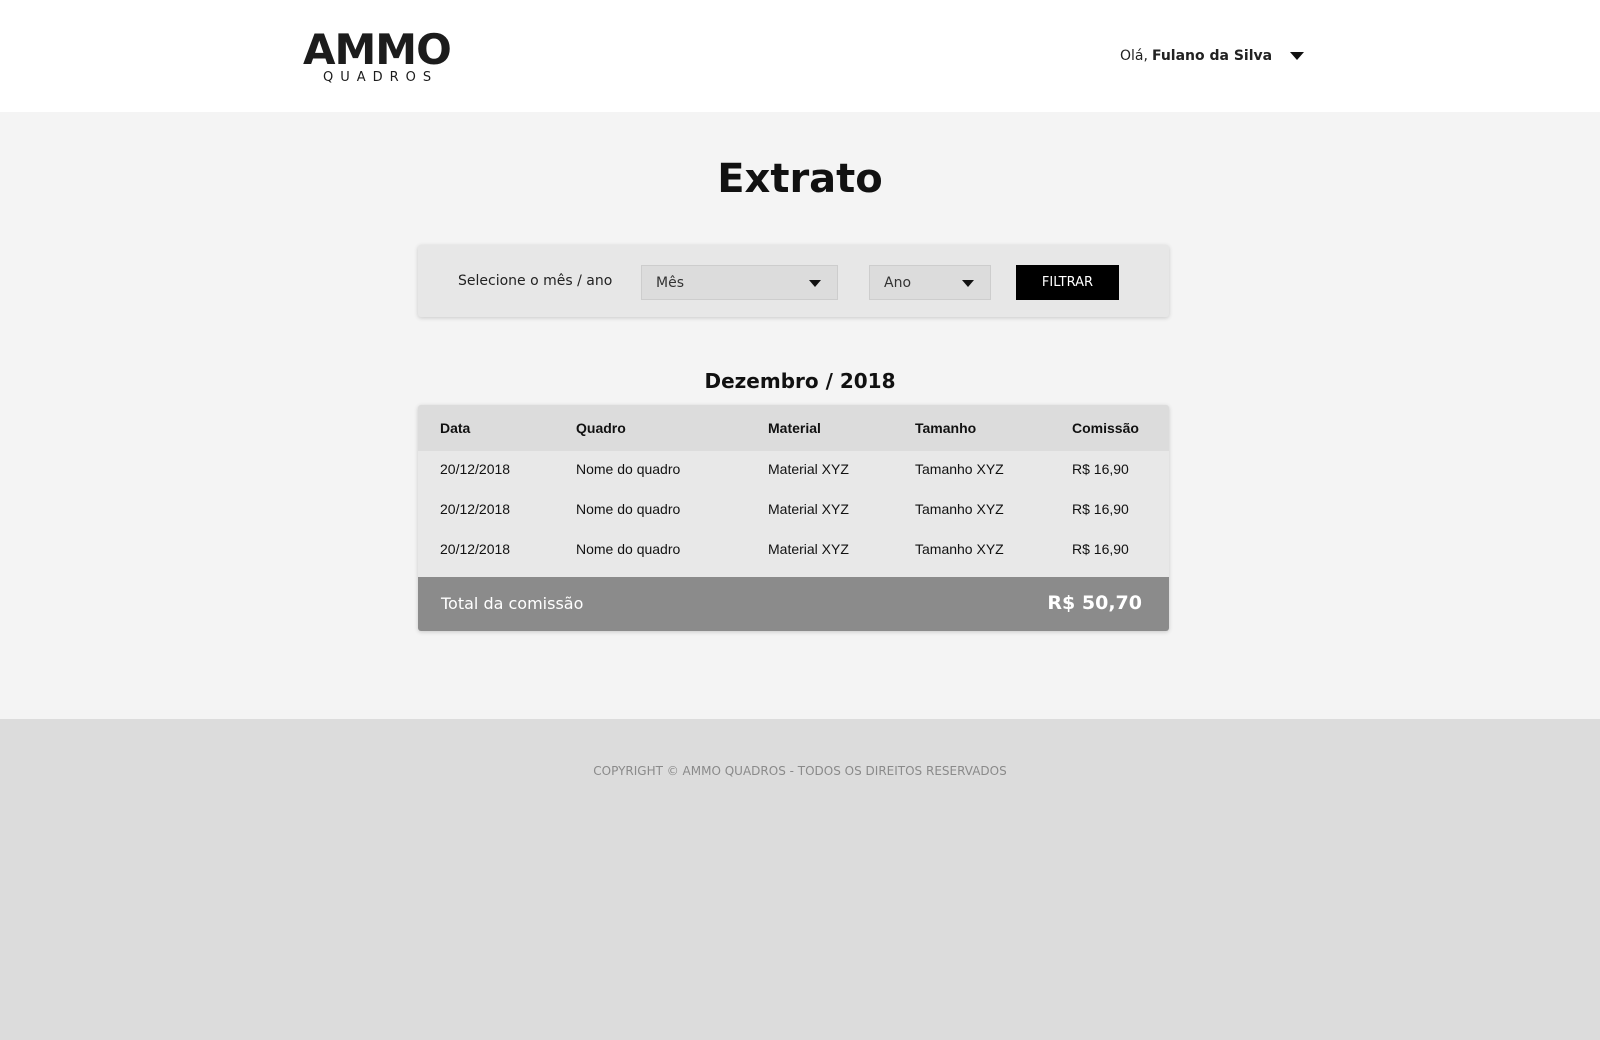 The image size is (1600, 1040). What do you see at coordinates (1067, 282) in the screenshot?
I see `filter-button: FILTRAR` at bounding box center [1067, 282].